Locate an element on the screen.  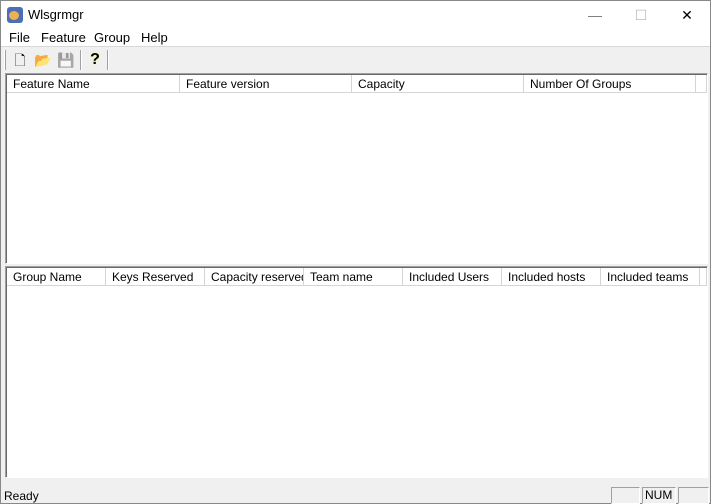
menu-feature: Feature is located at coordinates (63, 37).